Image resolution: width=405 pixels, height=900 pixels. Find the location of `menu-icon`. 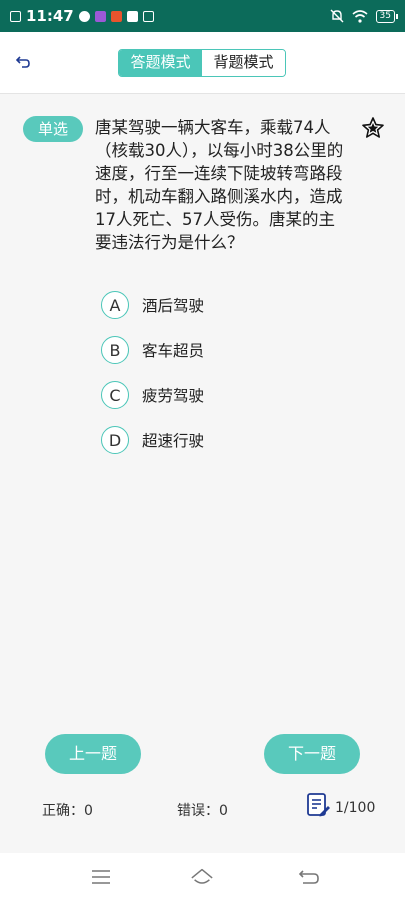

menu-icon is located at coordinates (101, 877).